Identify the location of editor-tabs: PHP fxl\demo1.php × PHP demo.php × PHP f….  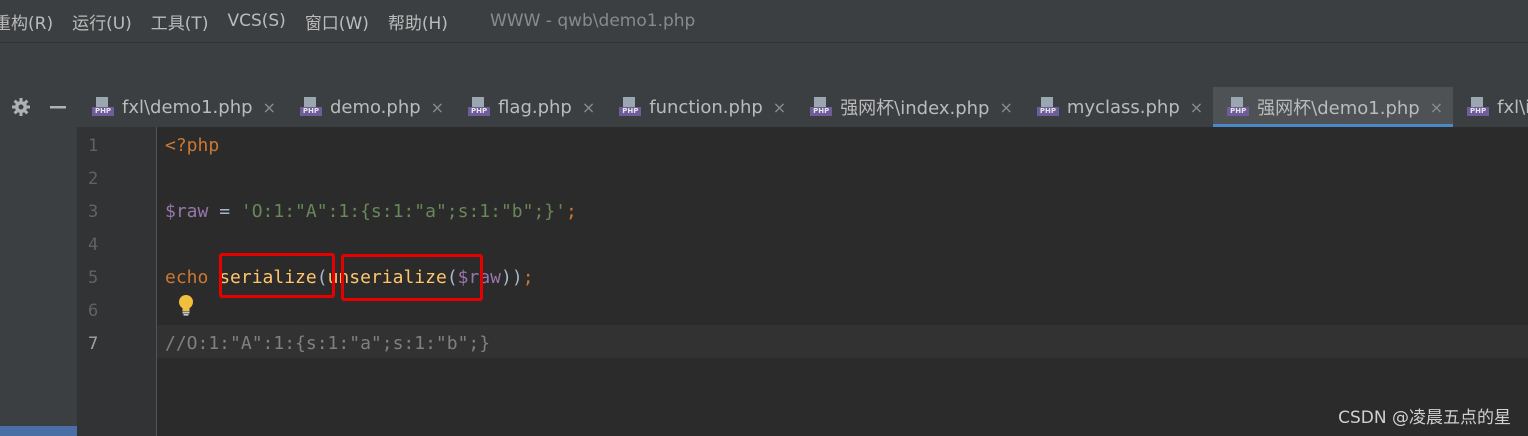
(803, 107).